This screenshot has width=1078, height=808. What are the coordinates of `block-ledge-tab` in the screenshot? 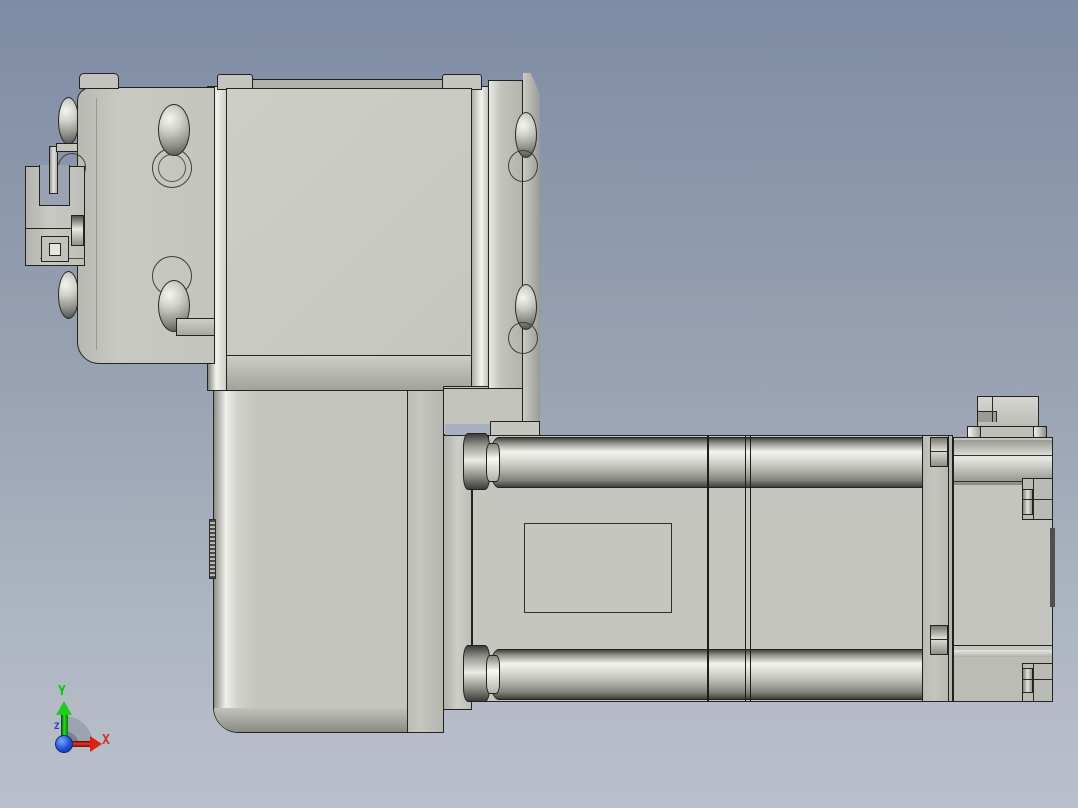 It's located at (195, 327).